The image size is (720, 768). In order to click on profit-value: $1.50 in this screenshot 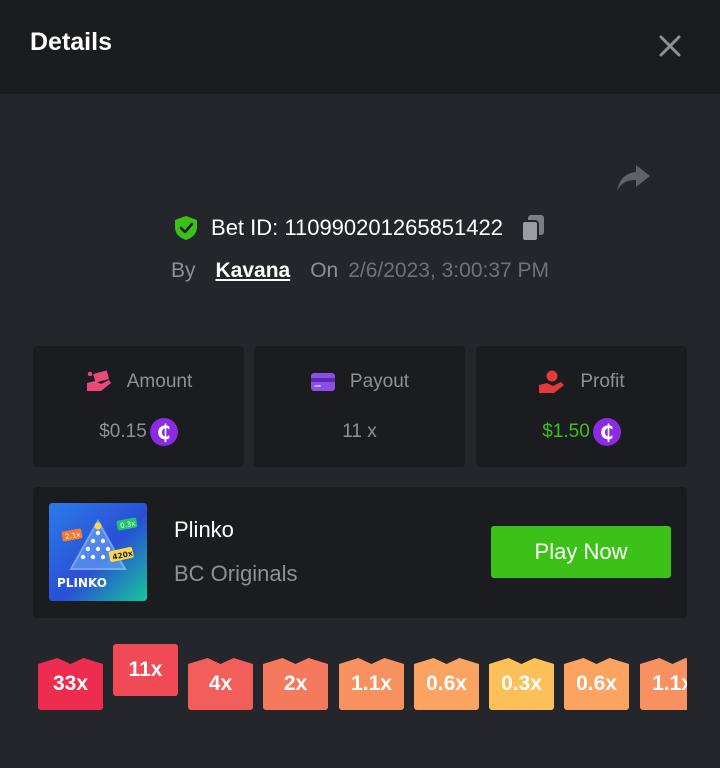, I will do `click(566, 431)`.